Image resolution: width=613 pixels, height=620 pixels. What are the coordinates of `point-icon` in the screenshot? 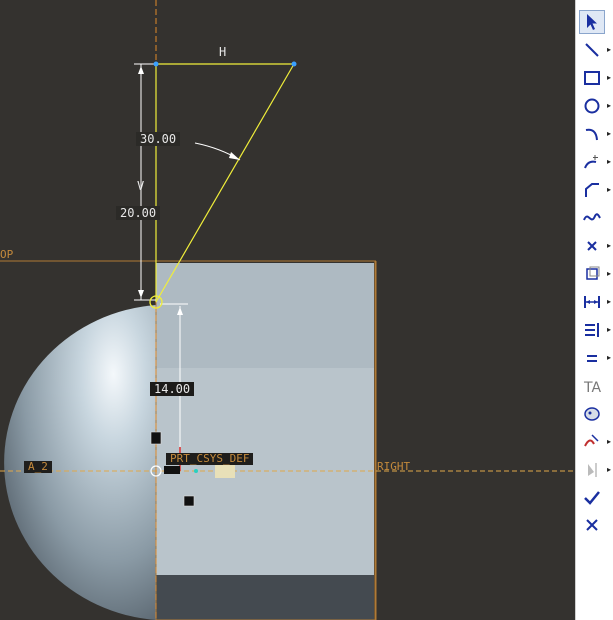 It's located at (592, 246).